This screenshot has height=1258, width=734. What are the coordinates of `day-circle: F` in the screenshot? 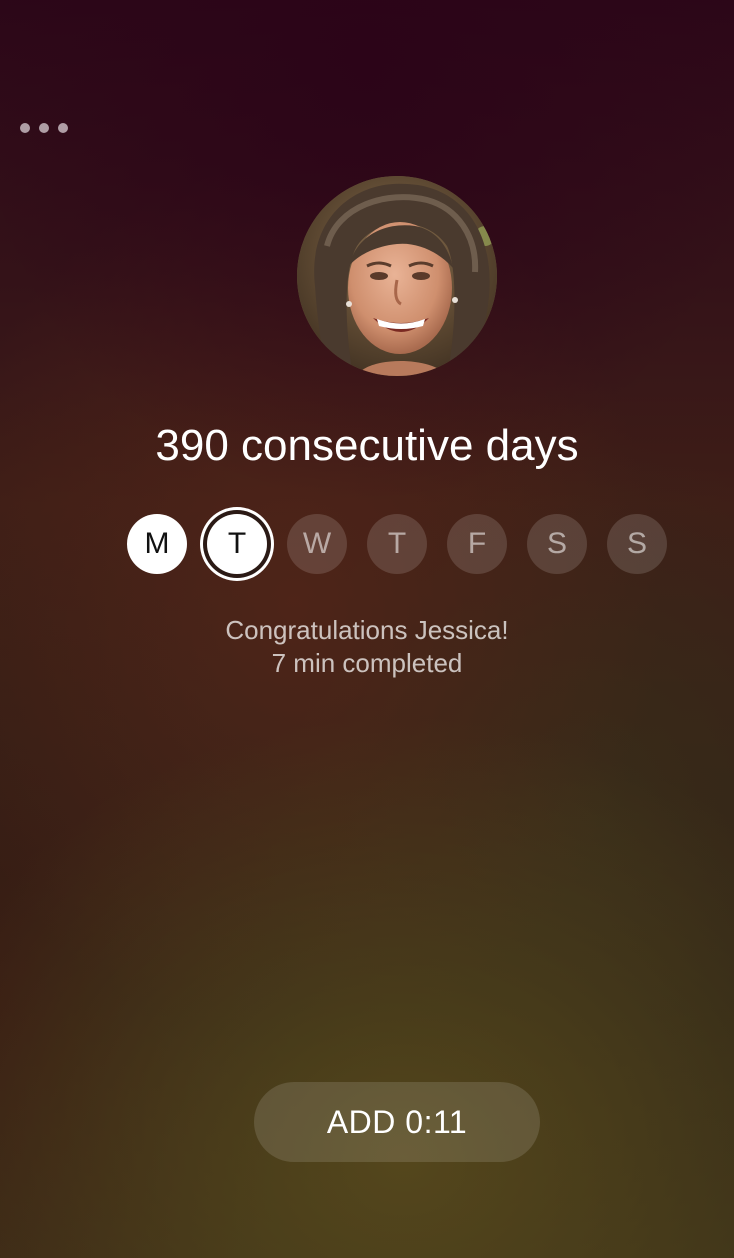 It's located at (477, 544).